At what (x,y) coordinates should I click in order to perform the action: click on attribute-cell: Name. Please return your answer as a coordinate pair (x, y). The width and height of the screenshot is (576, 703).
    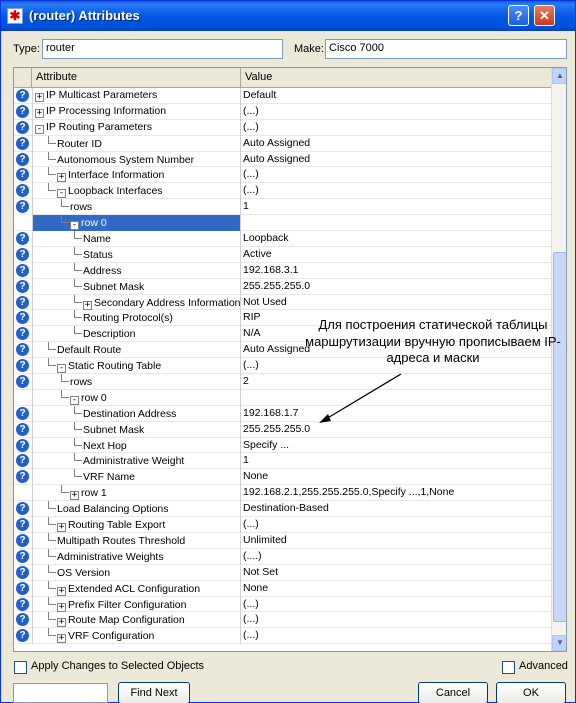
    Looking at the image, I should click on (136, 239).